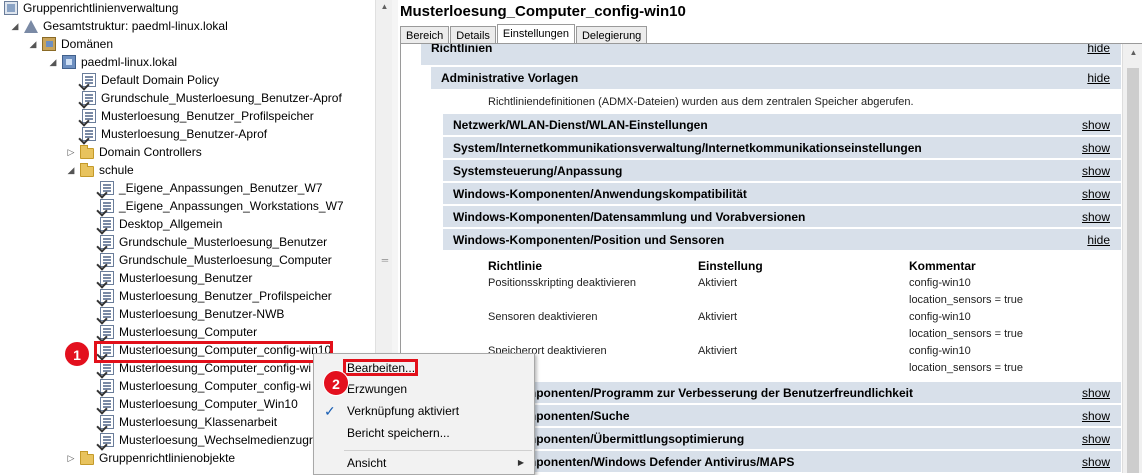 The height and width of the screenshot is (475, 1142). I want to click on menu-item-ansicht: Ansicht ▶, so click(424, 463).